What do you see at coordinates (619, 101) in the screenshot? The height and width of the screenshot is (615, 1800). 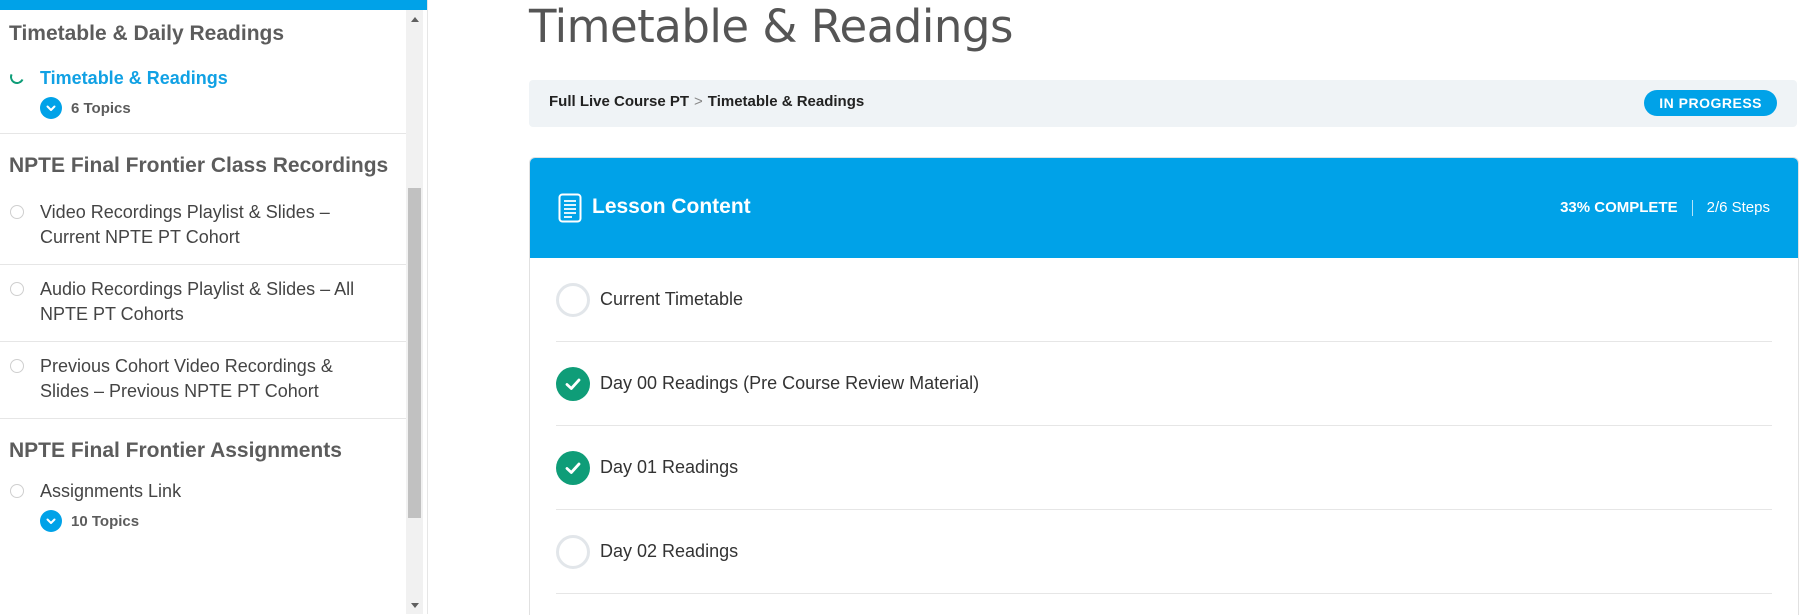 I see `breadcrumb-course-link: Full Live Course PT` at bounding box center [619, 101].